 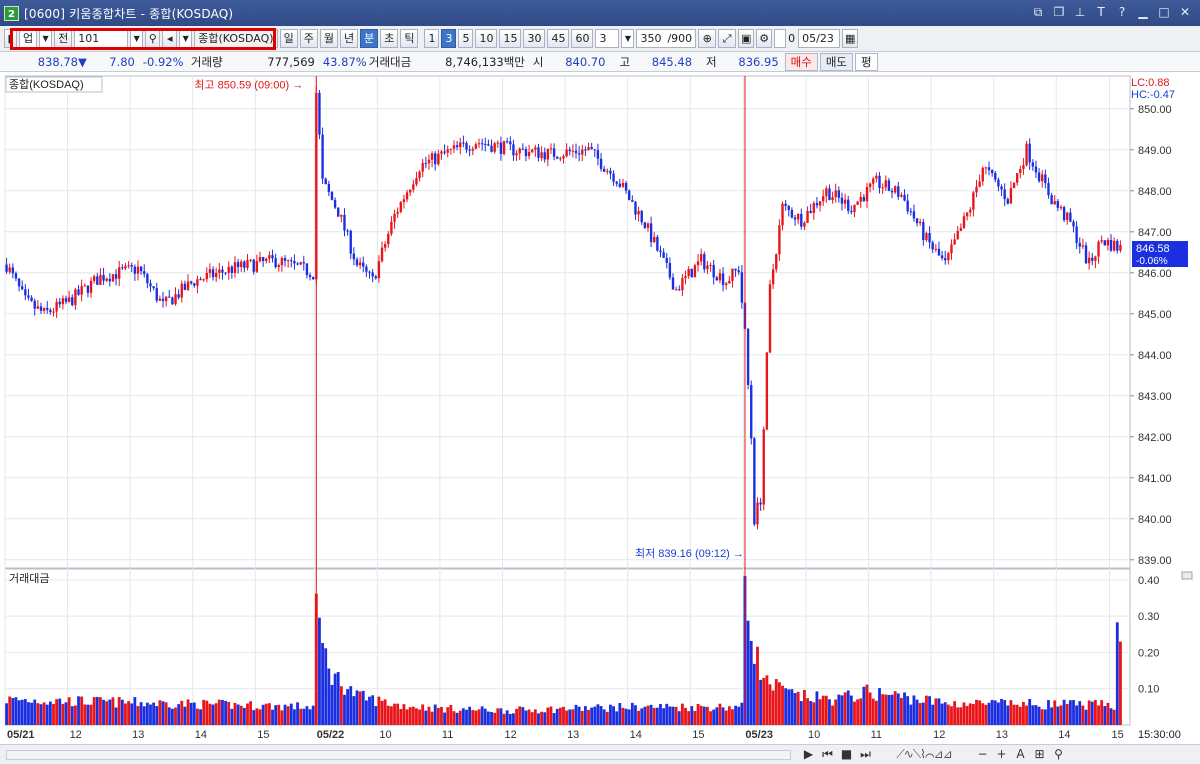 I want to click on plus-icon: +, so click(x=1001, y=754).